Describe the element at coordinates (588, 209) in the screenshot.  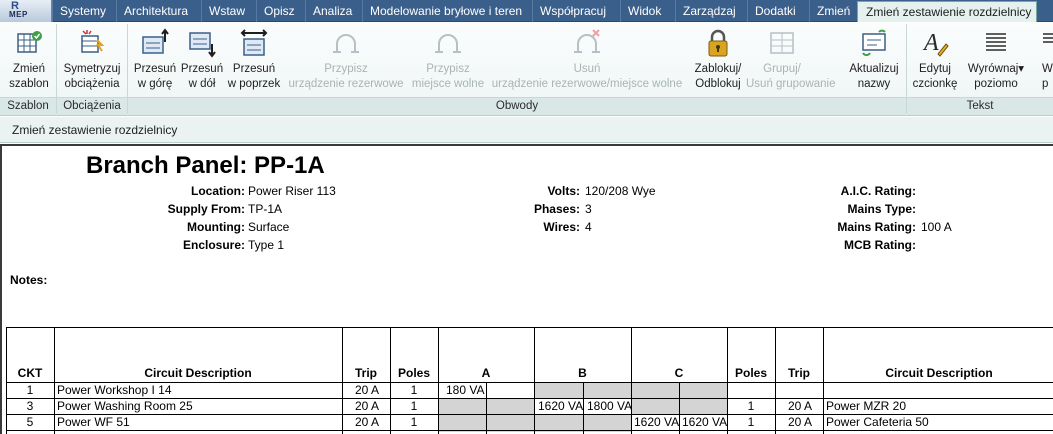
I see `phases-value: 3` at that location.